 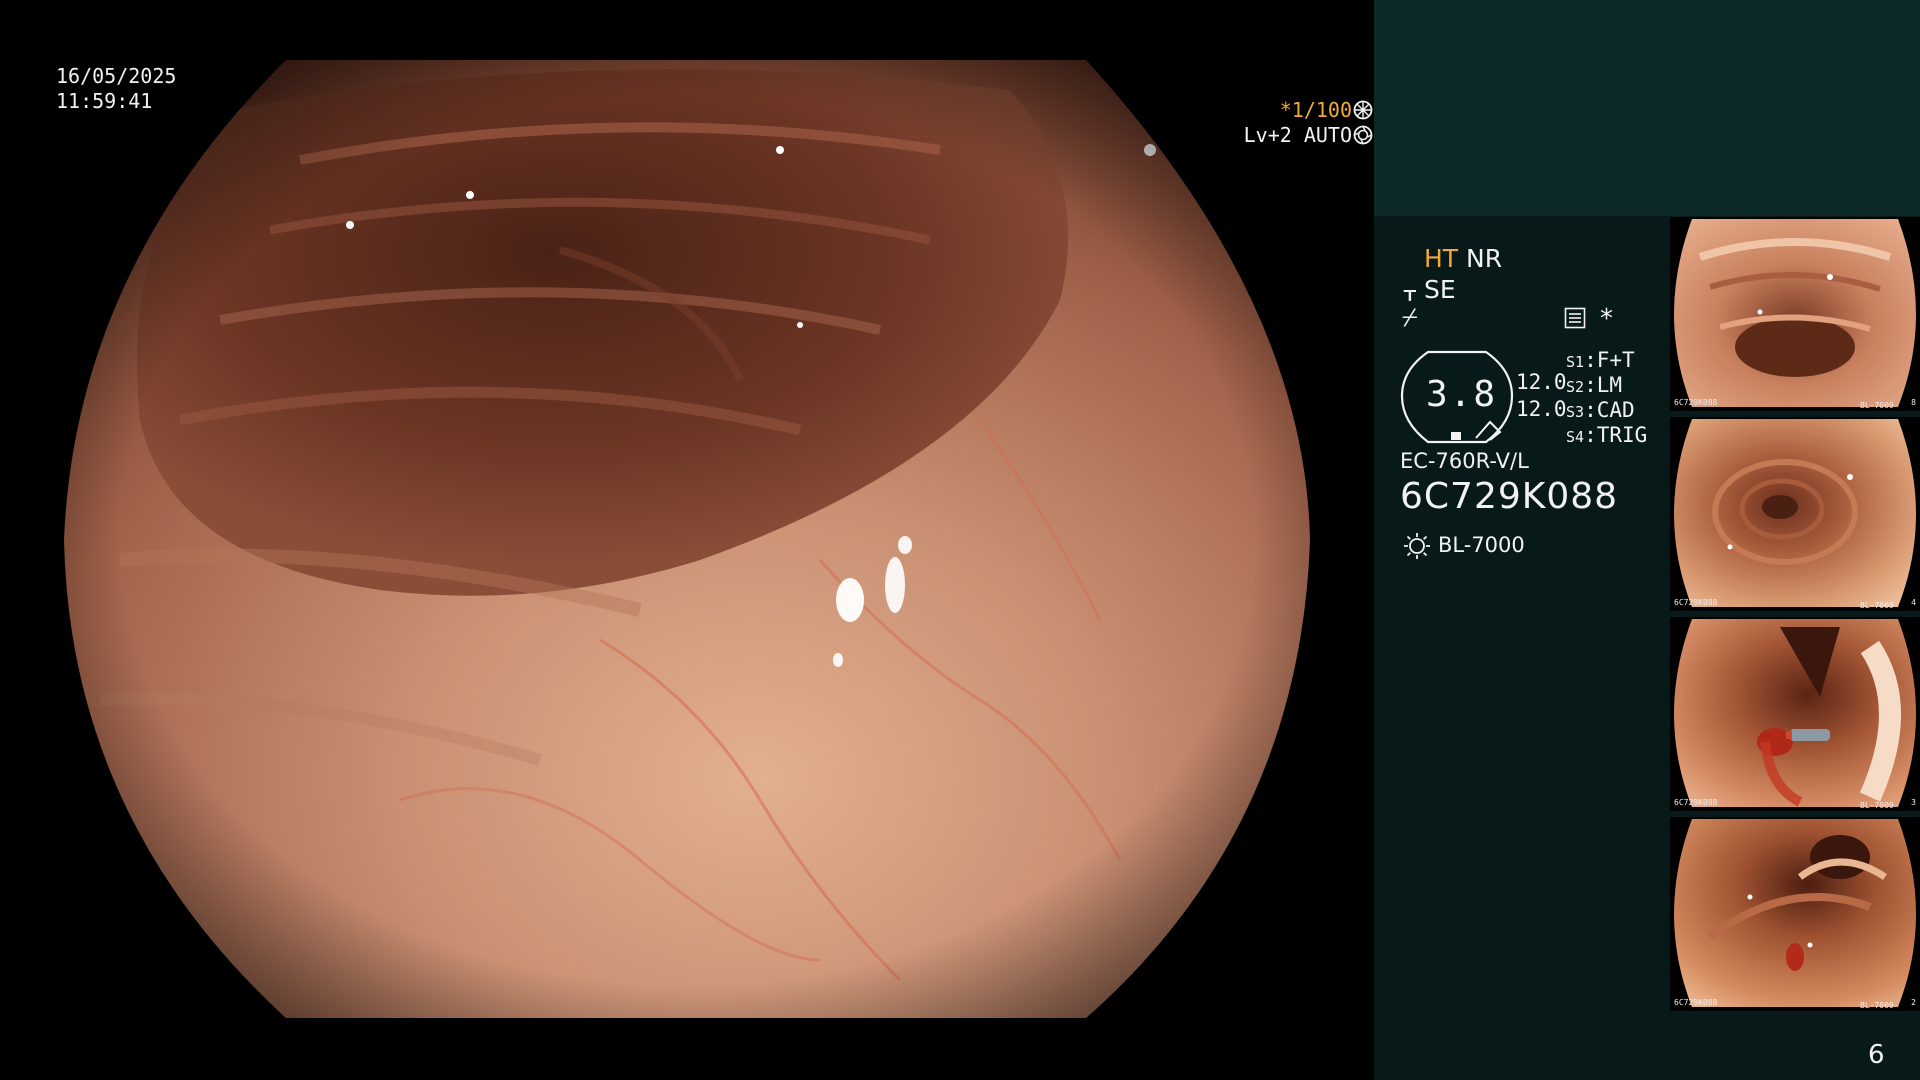 What do you see at coordinates (1594, 385) in the screenshot?
I see `switch-s2: S2:LM` at bounding box center [1594, 385].